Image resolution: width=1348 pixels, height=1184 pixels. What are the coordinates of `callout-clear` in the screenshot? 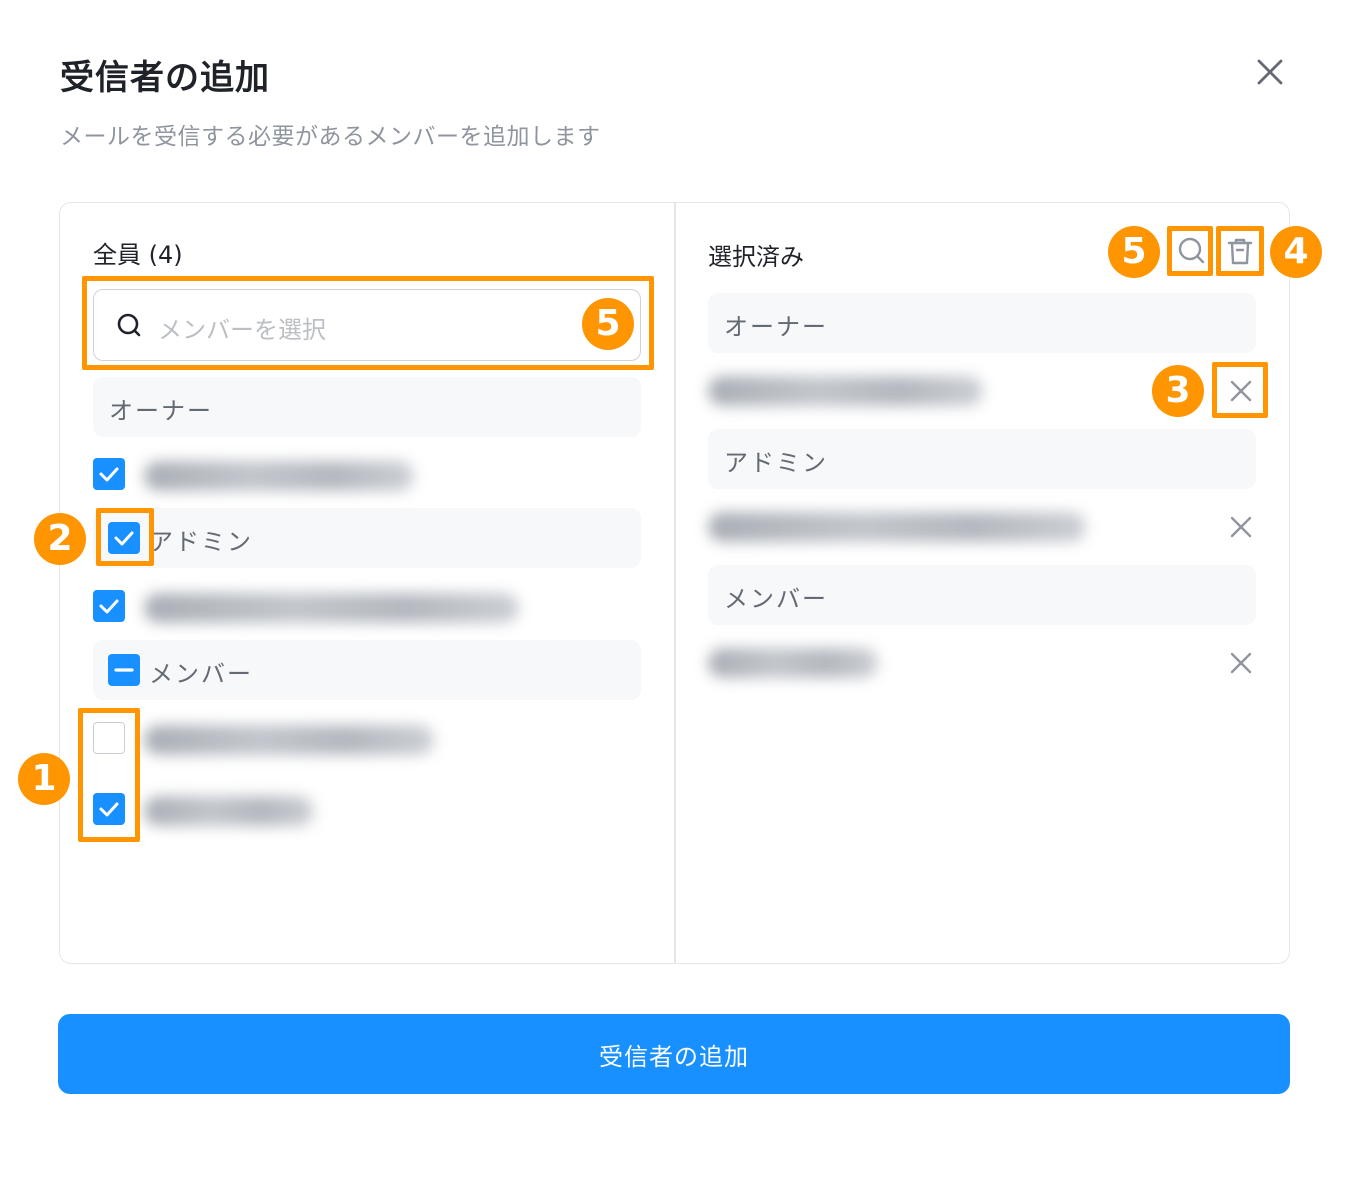 It's located at (1240, 251).